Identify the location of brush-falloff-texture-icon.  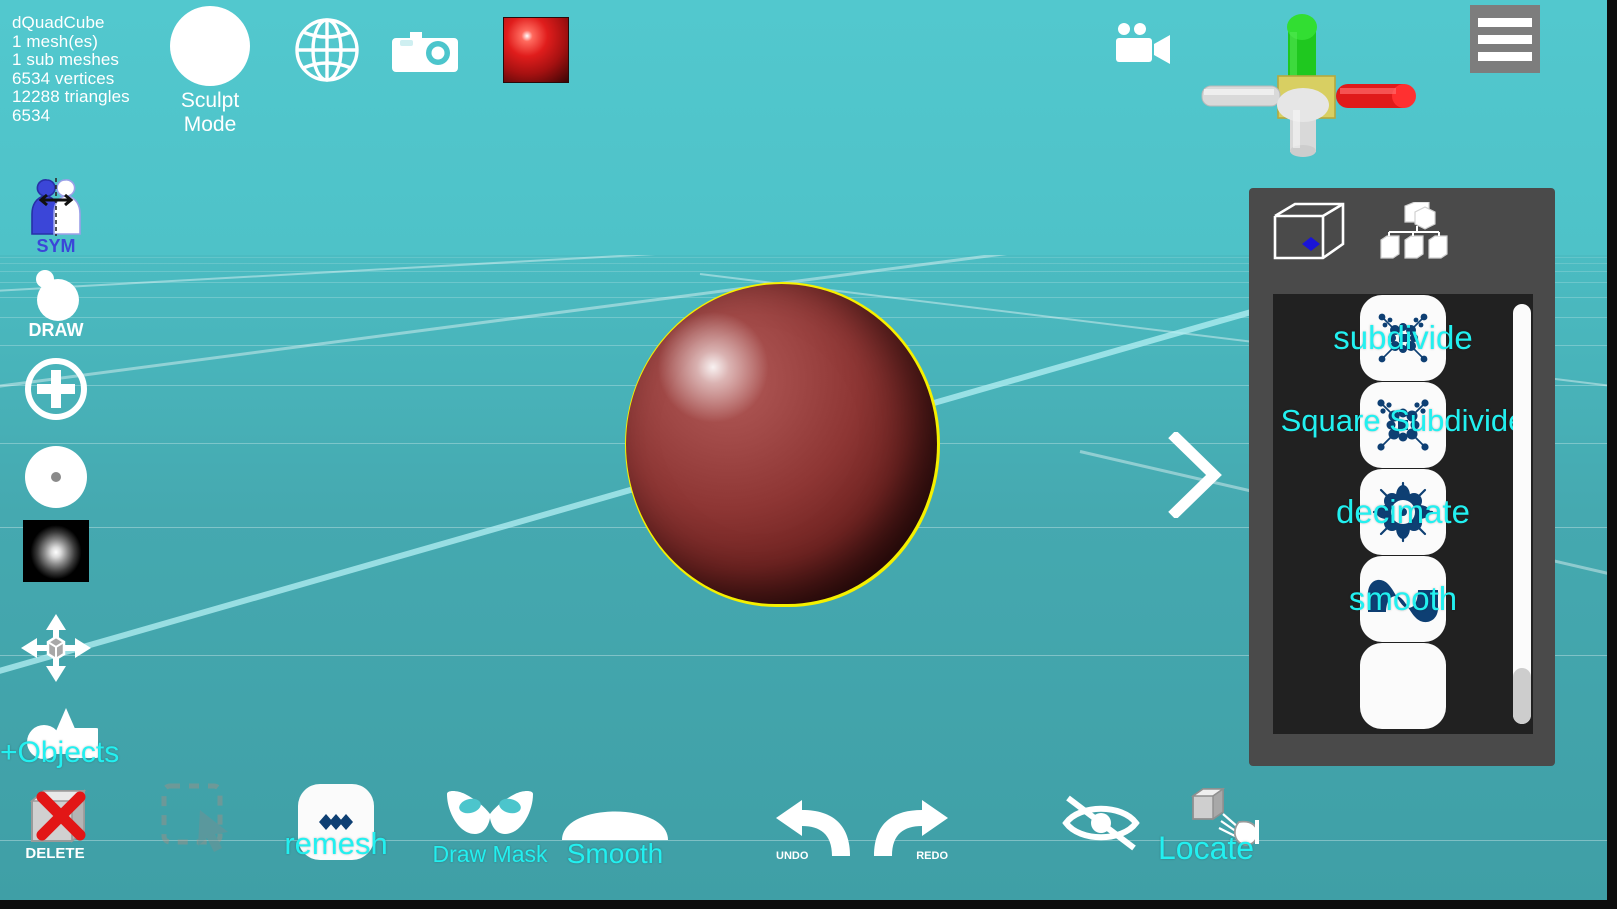
(56, 551).